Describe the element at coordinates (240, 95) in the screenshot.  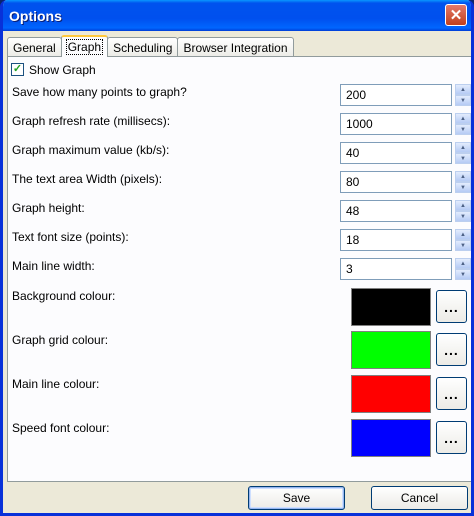
I see `field-points-to-graph: Save how many points to graph? 200 ▲ ▼` at that location.